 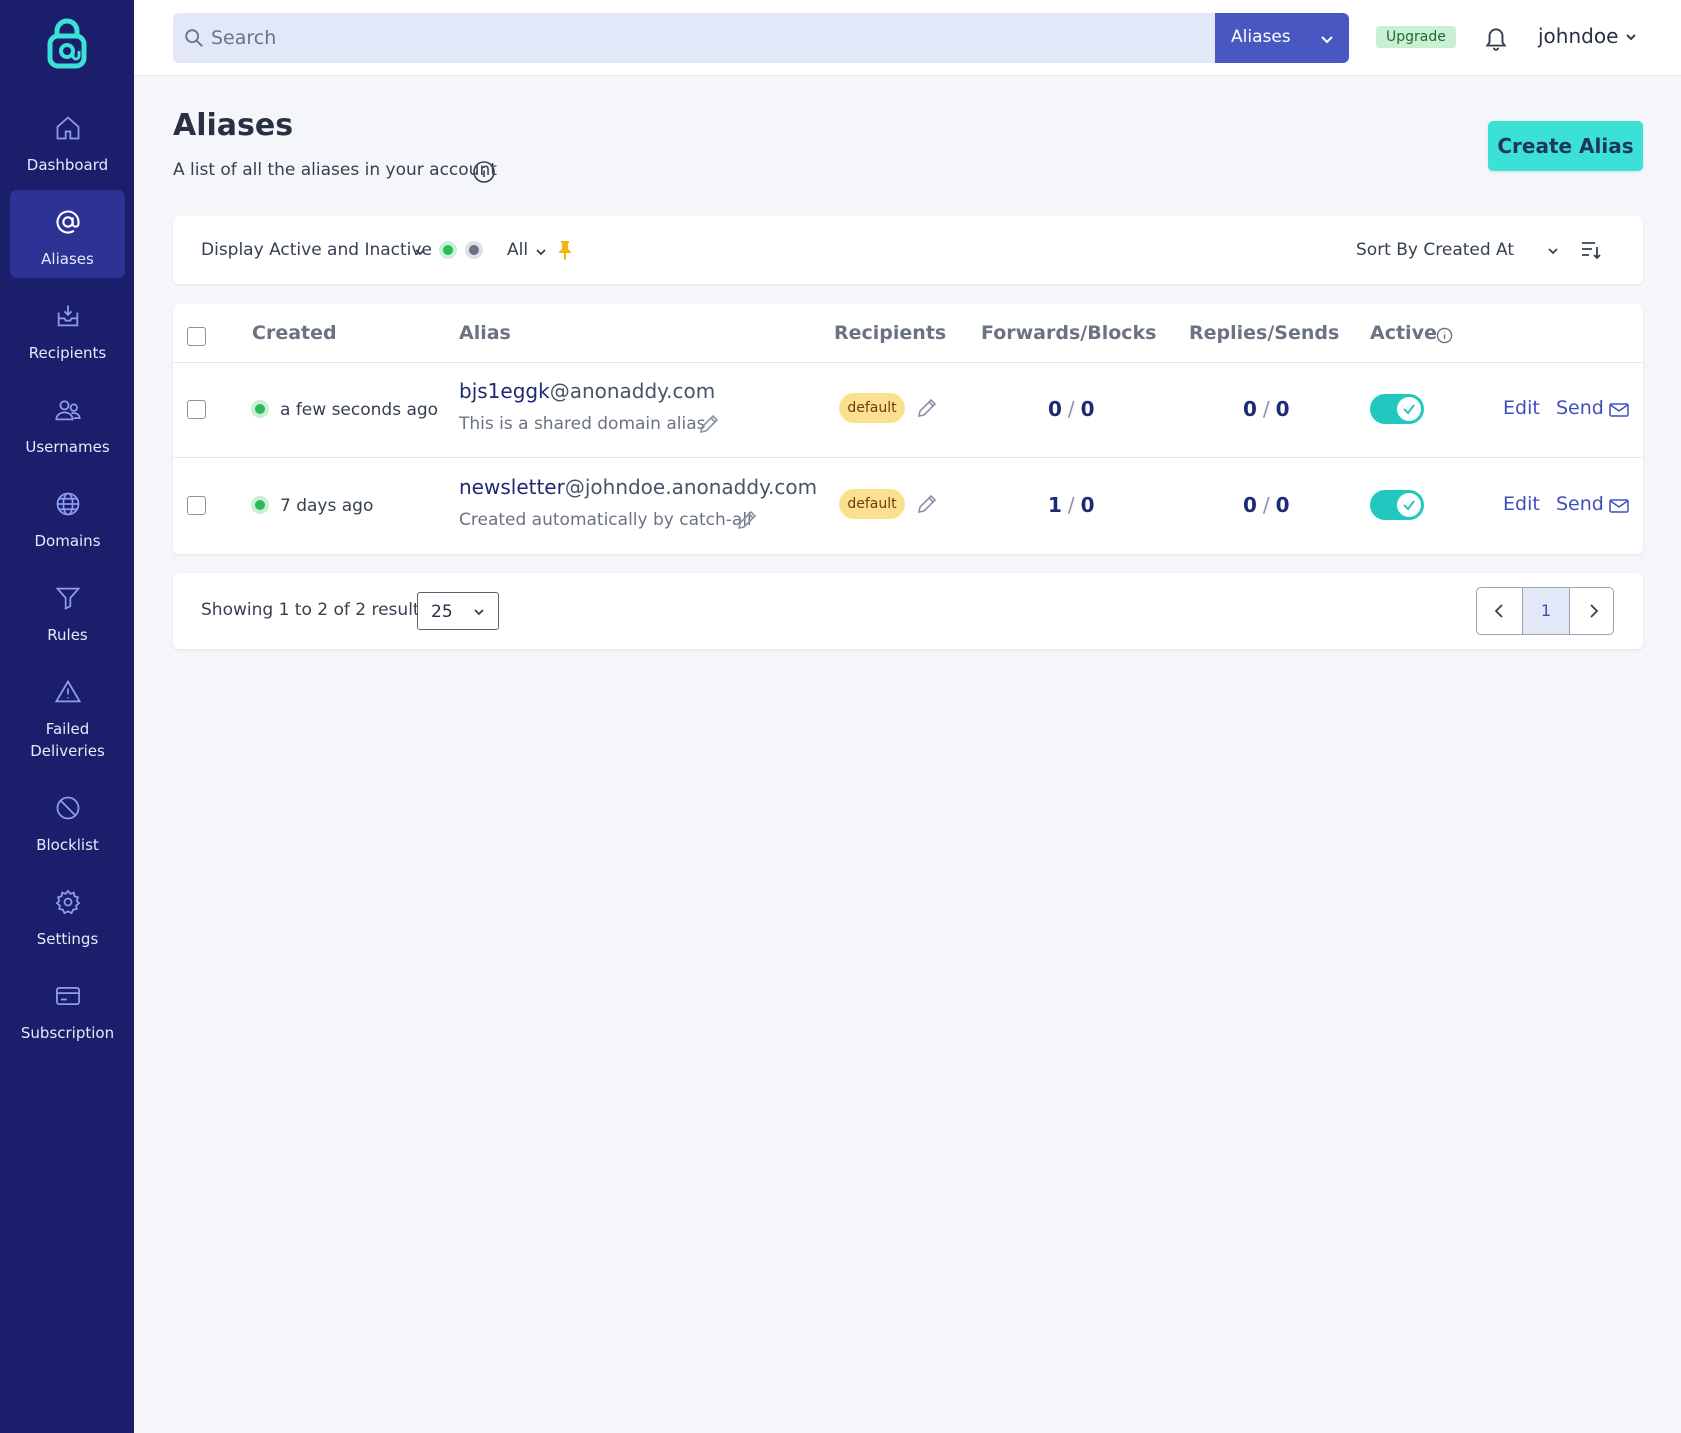 I want to click on sidebar-item-label: Domains, so click(x=67, y=541).